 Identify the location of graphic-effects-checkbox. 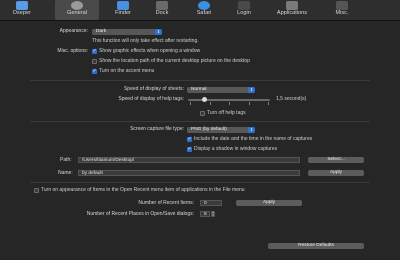
(94, 51).